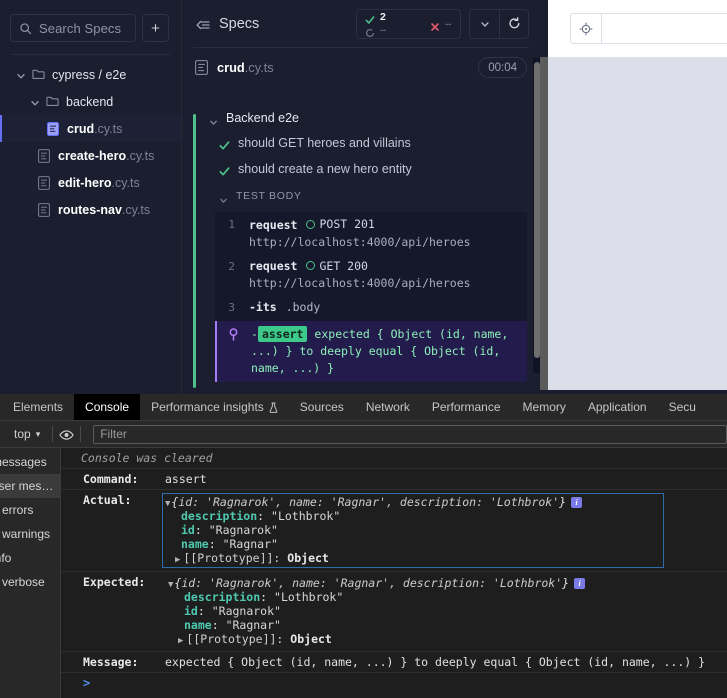  I want to click on eye-icon, so click(66, 434).